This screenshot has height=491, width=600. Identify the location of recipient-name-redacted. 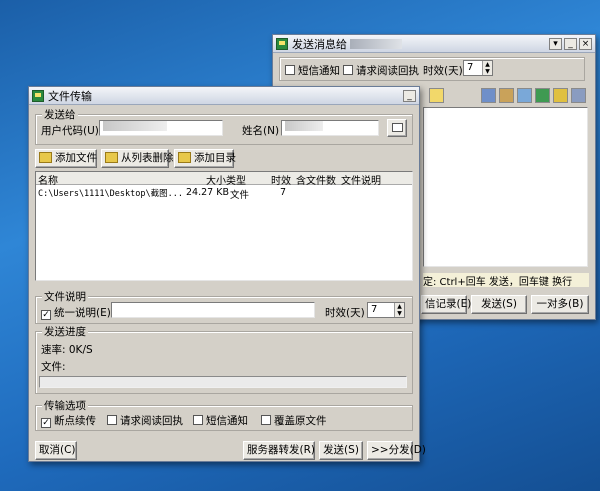
(376, 43).